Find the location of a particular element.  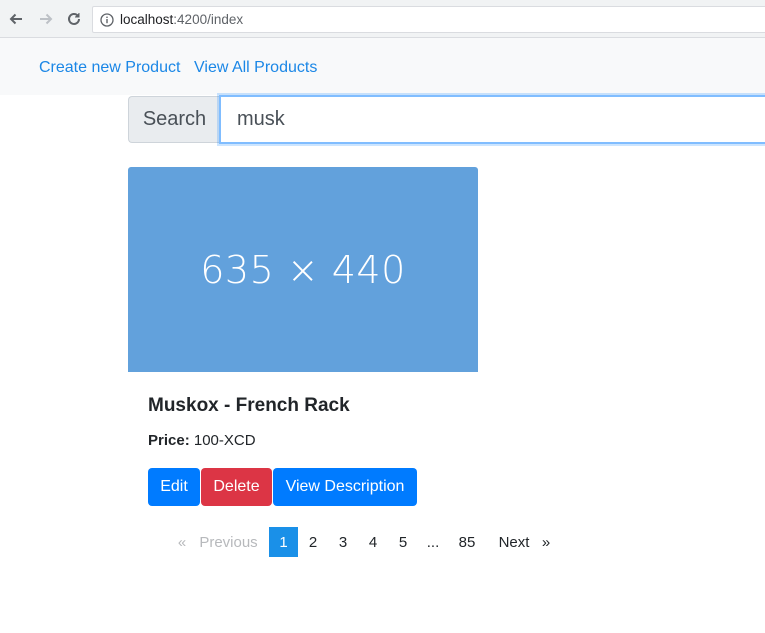

browser-toolbar: localhost:4200/index is located at coordinates (382, 19).